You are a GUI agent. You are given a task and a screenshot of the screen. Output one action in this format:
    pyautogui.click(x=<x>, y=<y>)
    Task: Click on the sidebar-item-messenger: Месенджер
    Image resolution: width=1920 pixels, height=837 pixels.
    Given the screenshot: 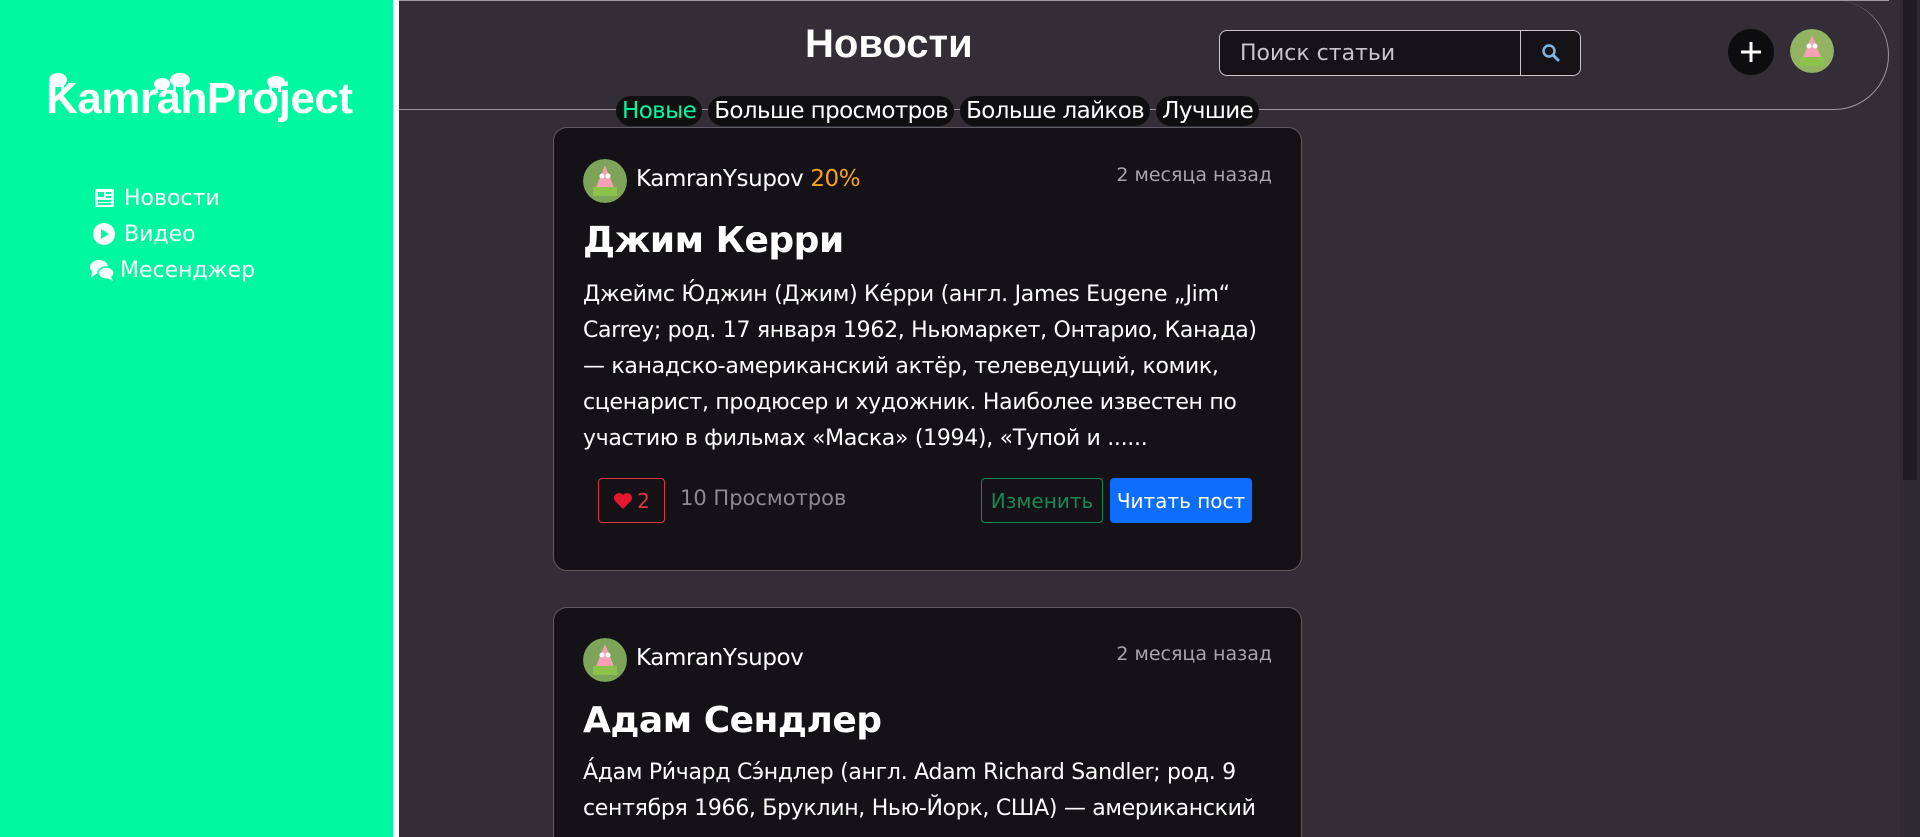 What is the action you would take?
    pyautogui.click(x=173, y=270)
    